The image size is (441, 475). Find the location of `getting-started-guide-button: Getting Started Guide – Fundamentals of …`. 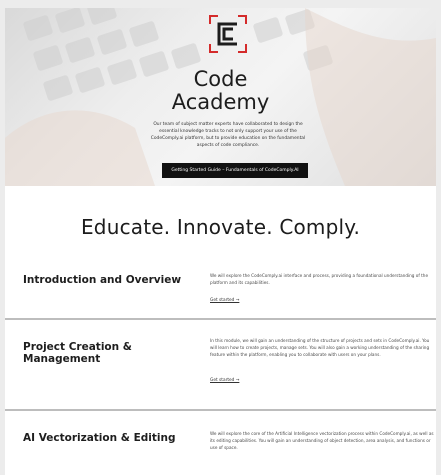

getting-started-guide-button: Getting Started Guide – Fundamentals of … is located at coordinates (235, 170).